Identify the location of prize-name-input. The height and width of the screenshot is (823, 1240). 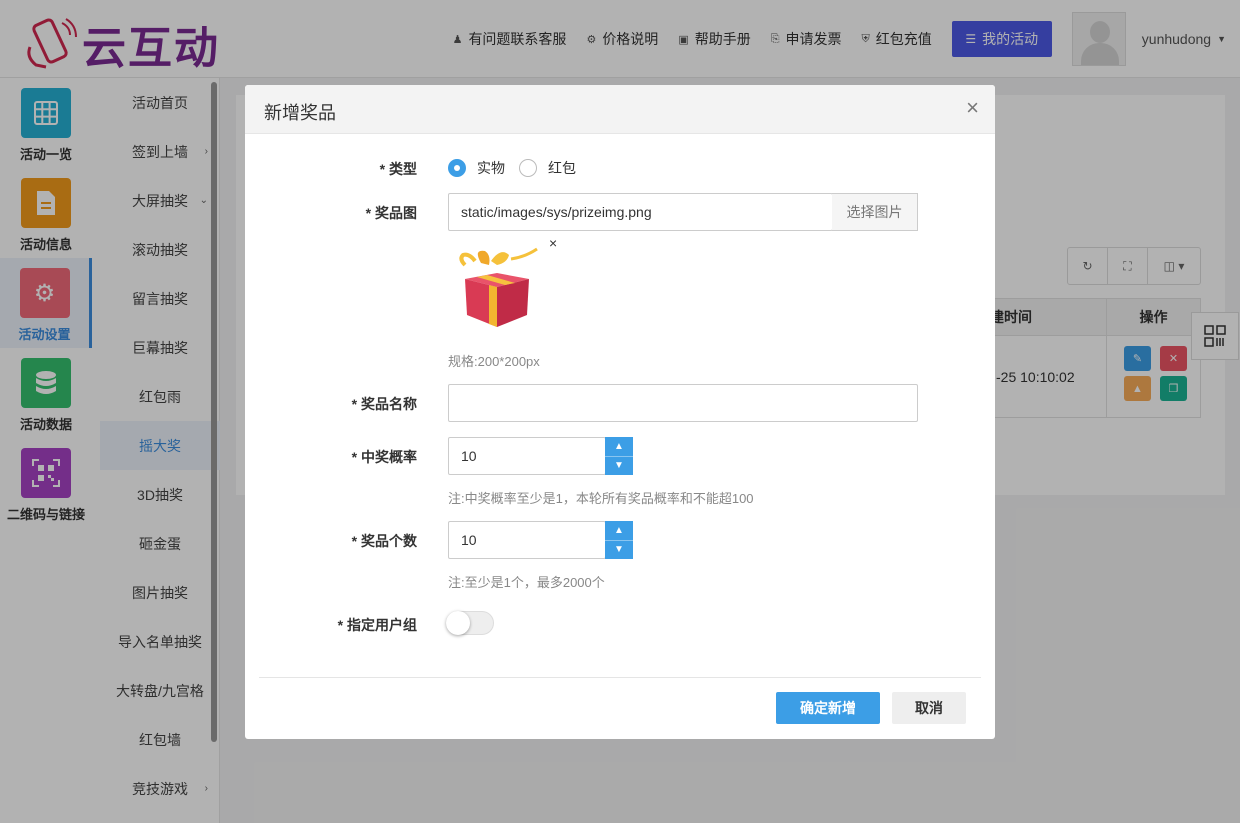
(683, 403).